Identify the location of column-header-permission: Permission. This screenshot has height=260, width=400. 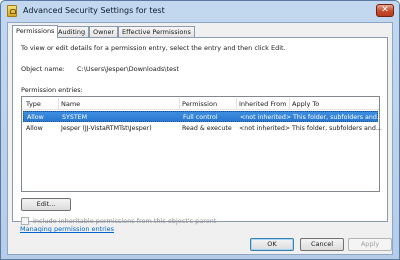
(199, 104).